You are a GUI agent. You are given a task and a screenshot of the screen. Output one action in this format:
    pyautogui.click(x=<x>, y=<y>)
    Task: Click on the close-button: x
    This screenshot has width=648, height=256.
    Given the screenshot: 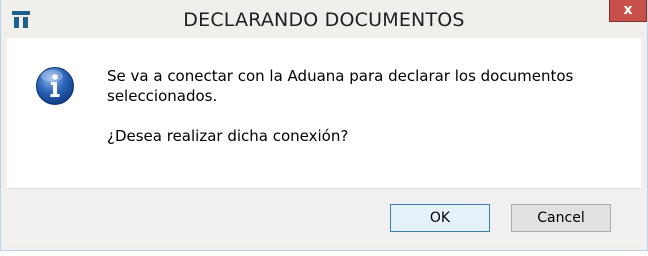 What is the action you would take?
    pyautogui.click(x=628, y=11)
    